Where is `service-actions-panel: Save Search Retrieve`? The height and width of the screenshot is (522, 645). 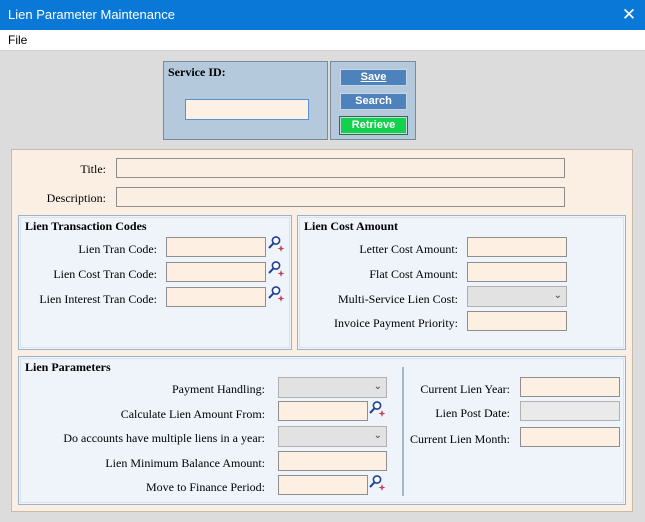 service-actions-panel: Save Search Retrieve is located at coordinates (373, 100).